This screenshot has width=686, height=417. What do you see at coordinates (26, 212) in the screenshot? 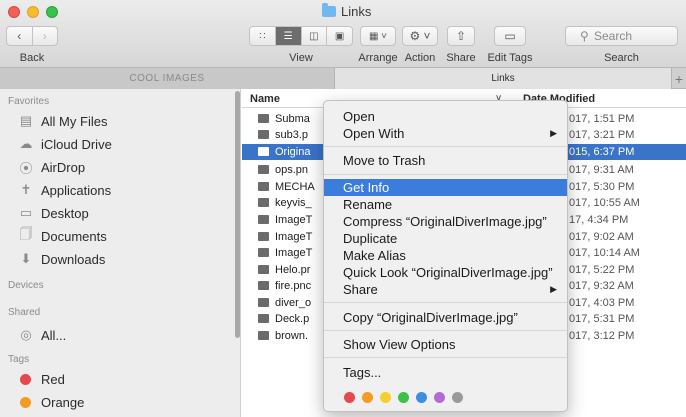
I see `desktop-icon: ▭` at bounding box center [26, 212].